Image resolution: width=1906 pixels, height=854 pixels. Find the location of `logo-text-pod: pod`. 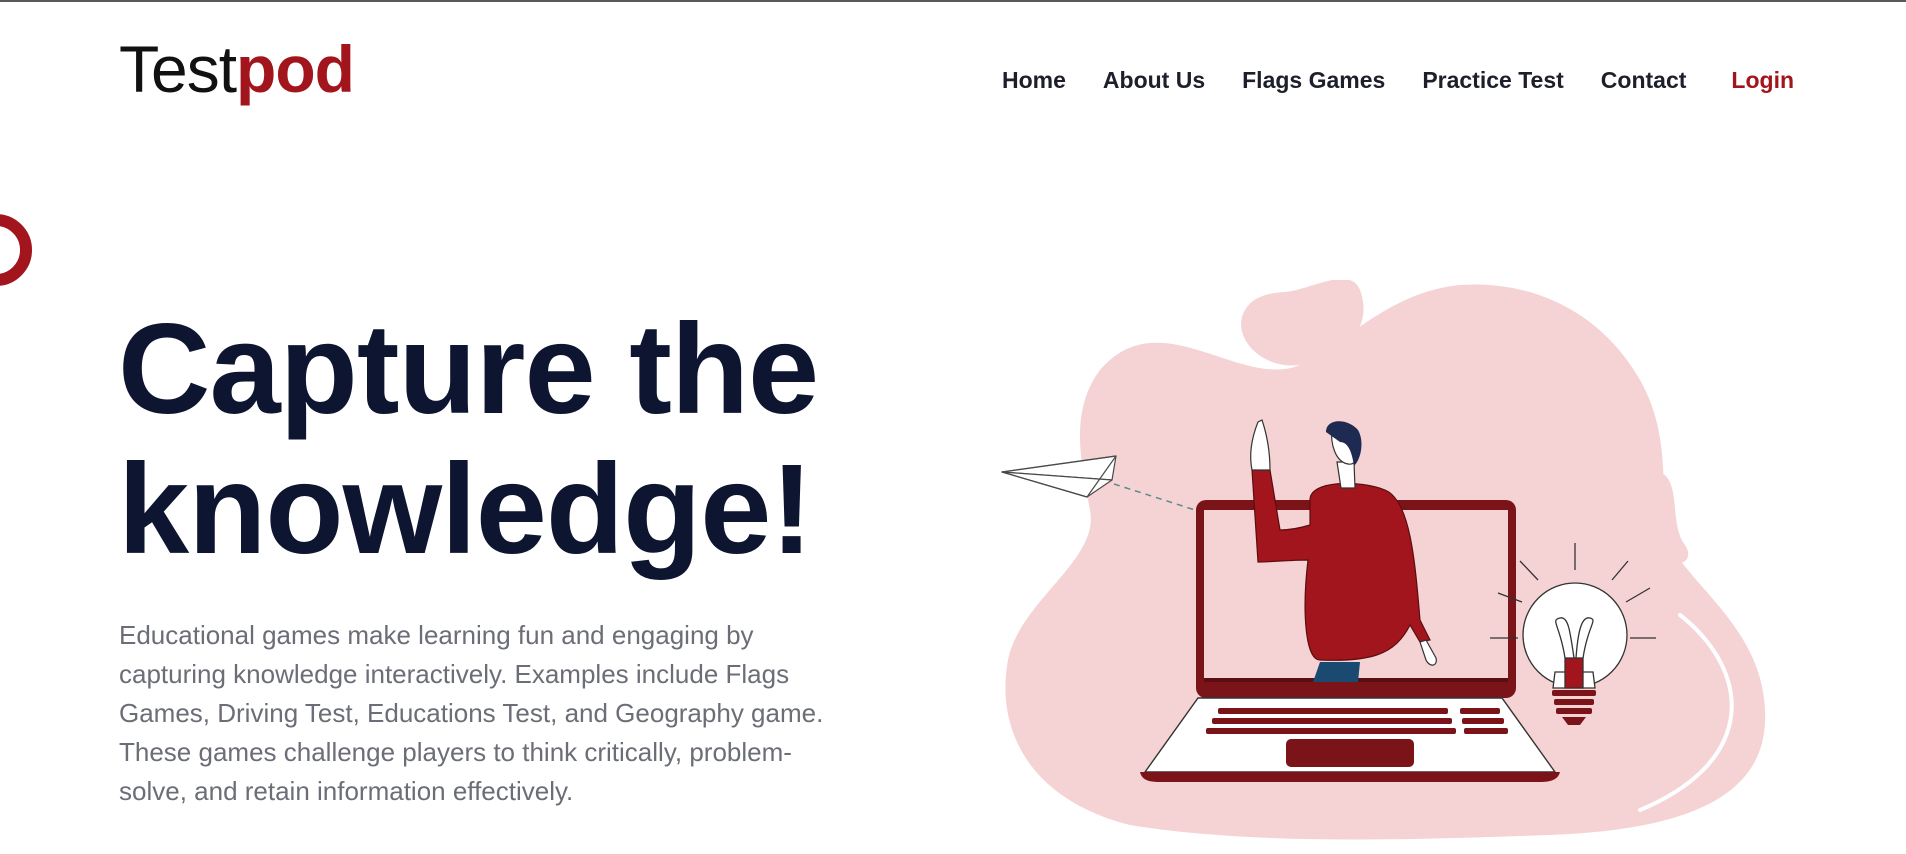

logo-text-pod: pod is located at coordinates (295, 69).